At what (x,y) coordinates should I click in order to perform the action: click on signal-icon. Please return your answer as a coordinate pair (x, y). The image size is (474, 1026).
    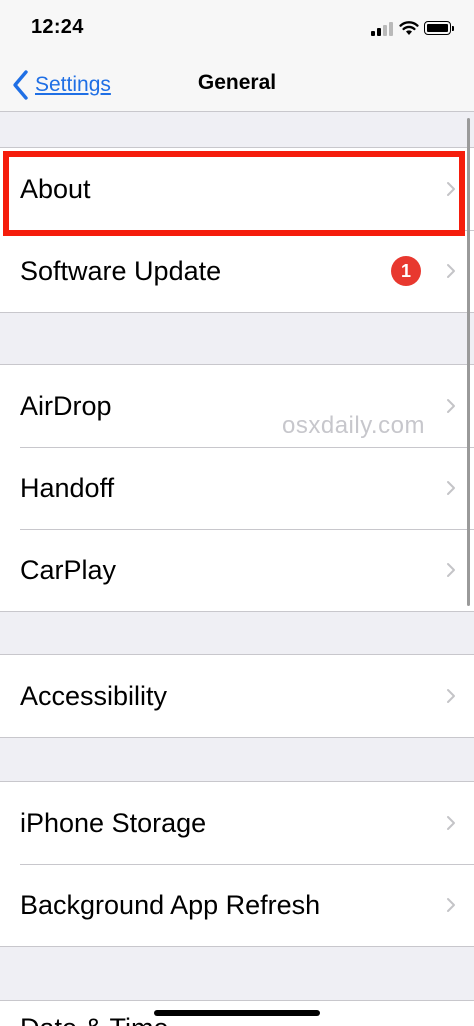
    Looking at the image, I should click on (382, 29).